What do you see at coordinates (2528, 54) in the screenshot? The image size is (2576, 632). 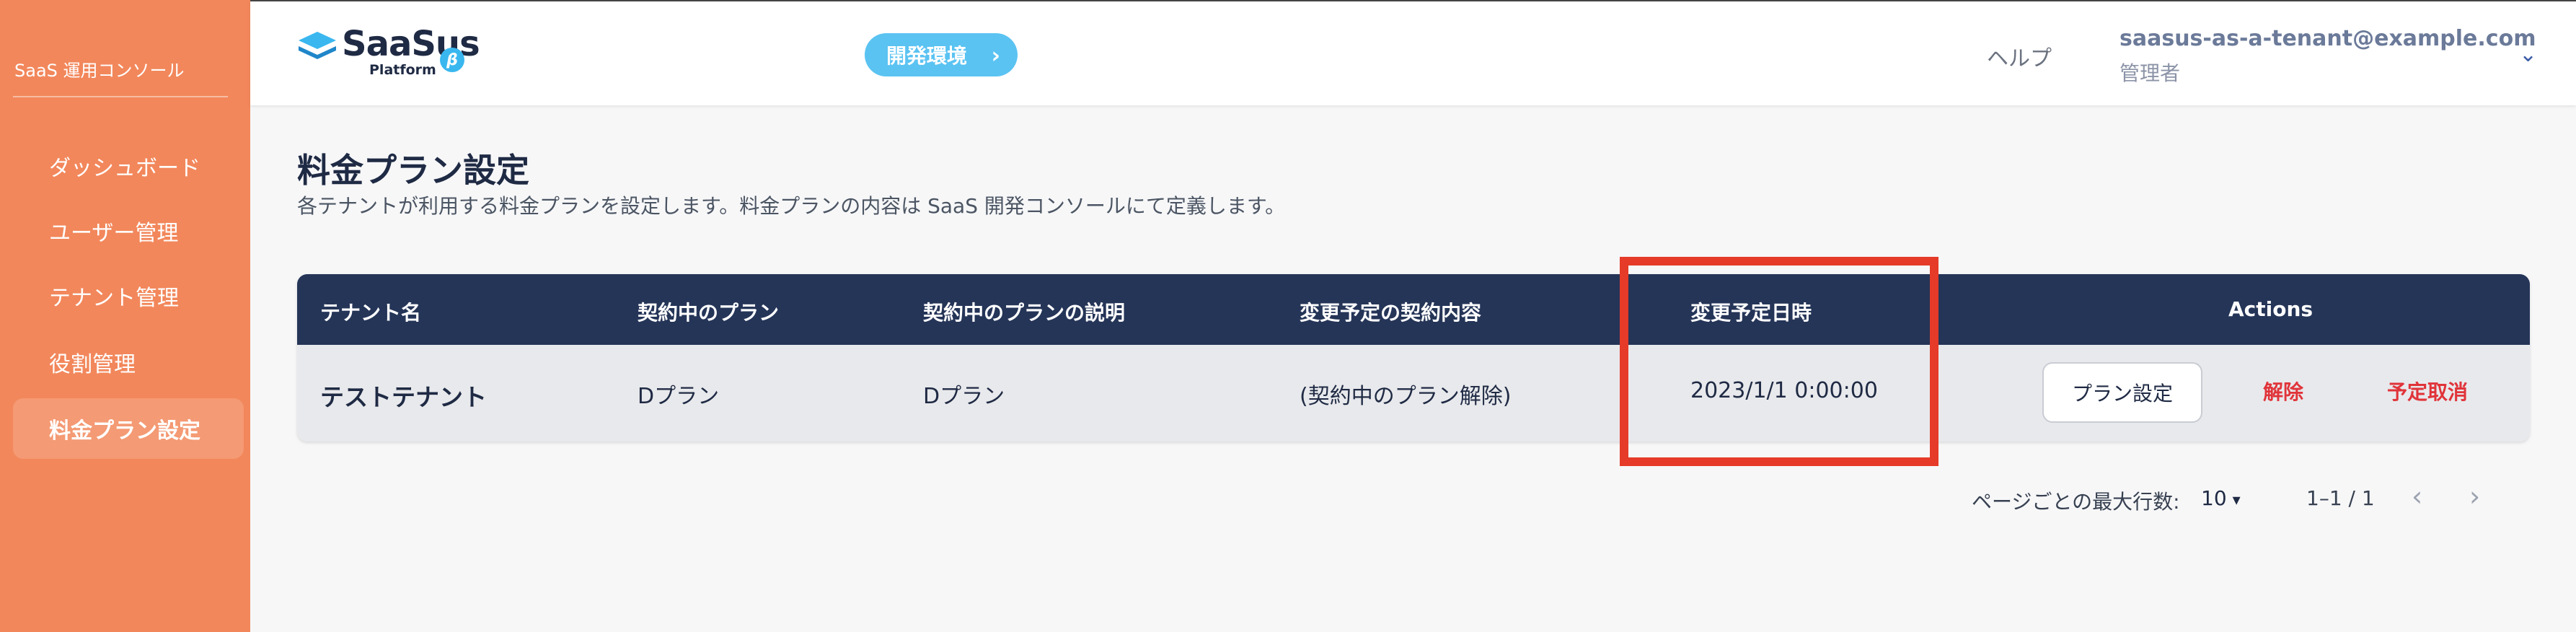 I see `chevron-down-icon: ⌄` at bounding box center [2528, 54].